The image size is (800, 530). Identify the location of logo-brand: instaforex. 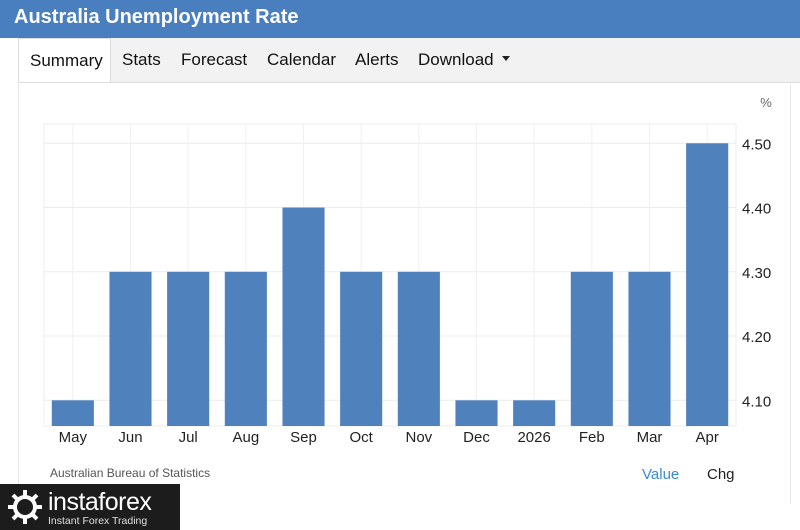
(100, 502).